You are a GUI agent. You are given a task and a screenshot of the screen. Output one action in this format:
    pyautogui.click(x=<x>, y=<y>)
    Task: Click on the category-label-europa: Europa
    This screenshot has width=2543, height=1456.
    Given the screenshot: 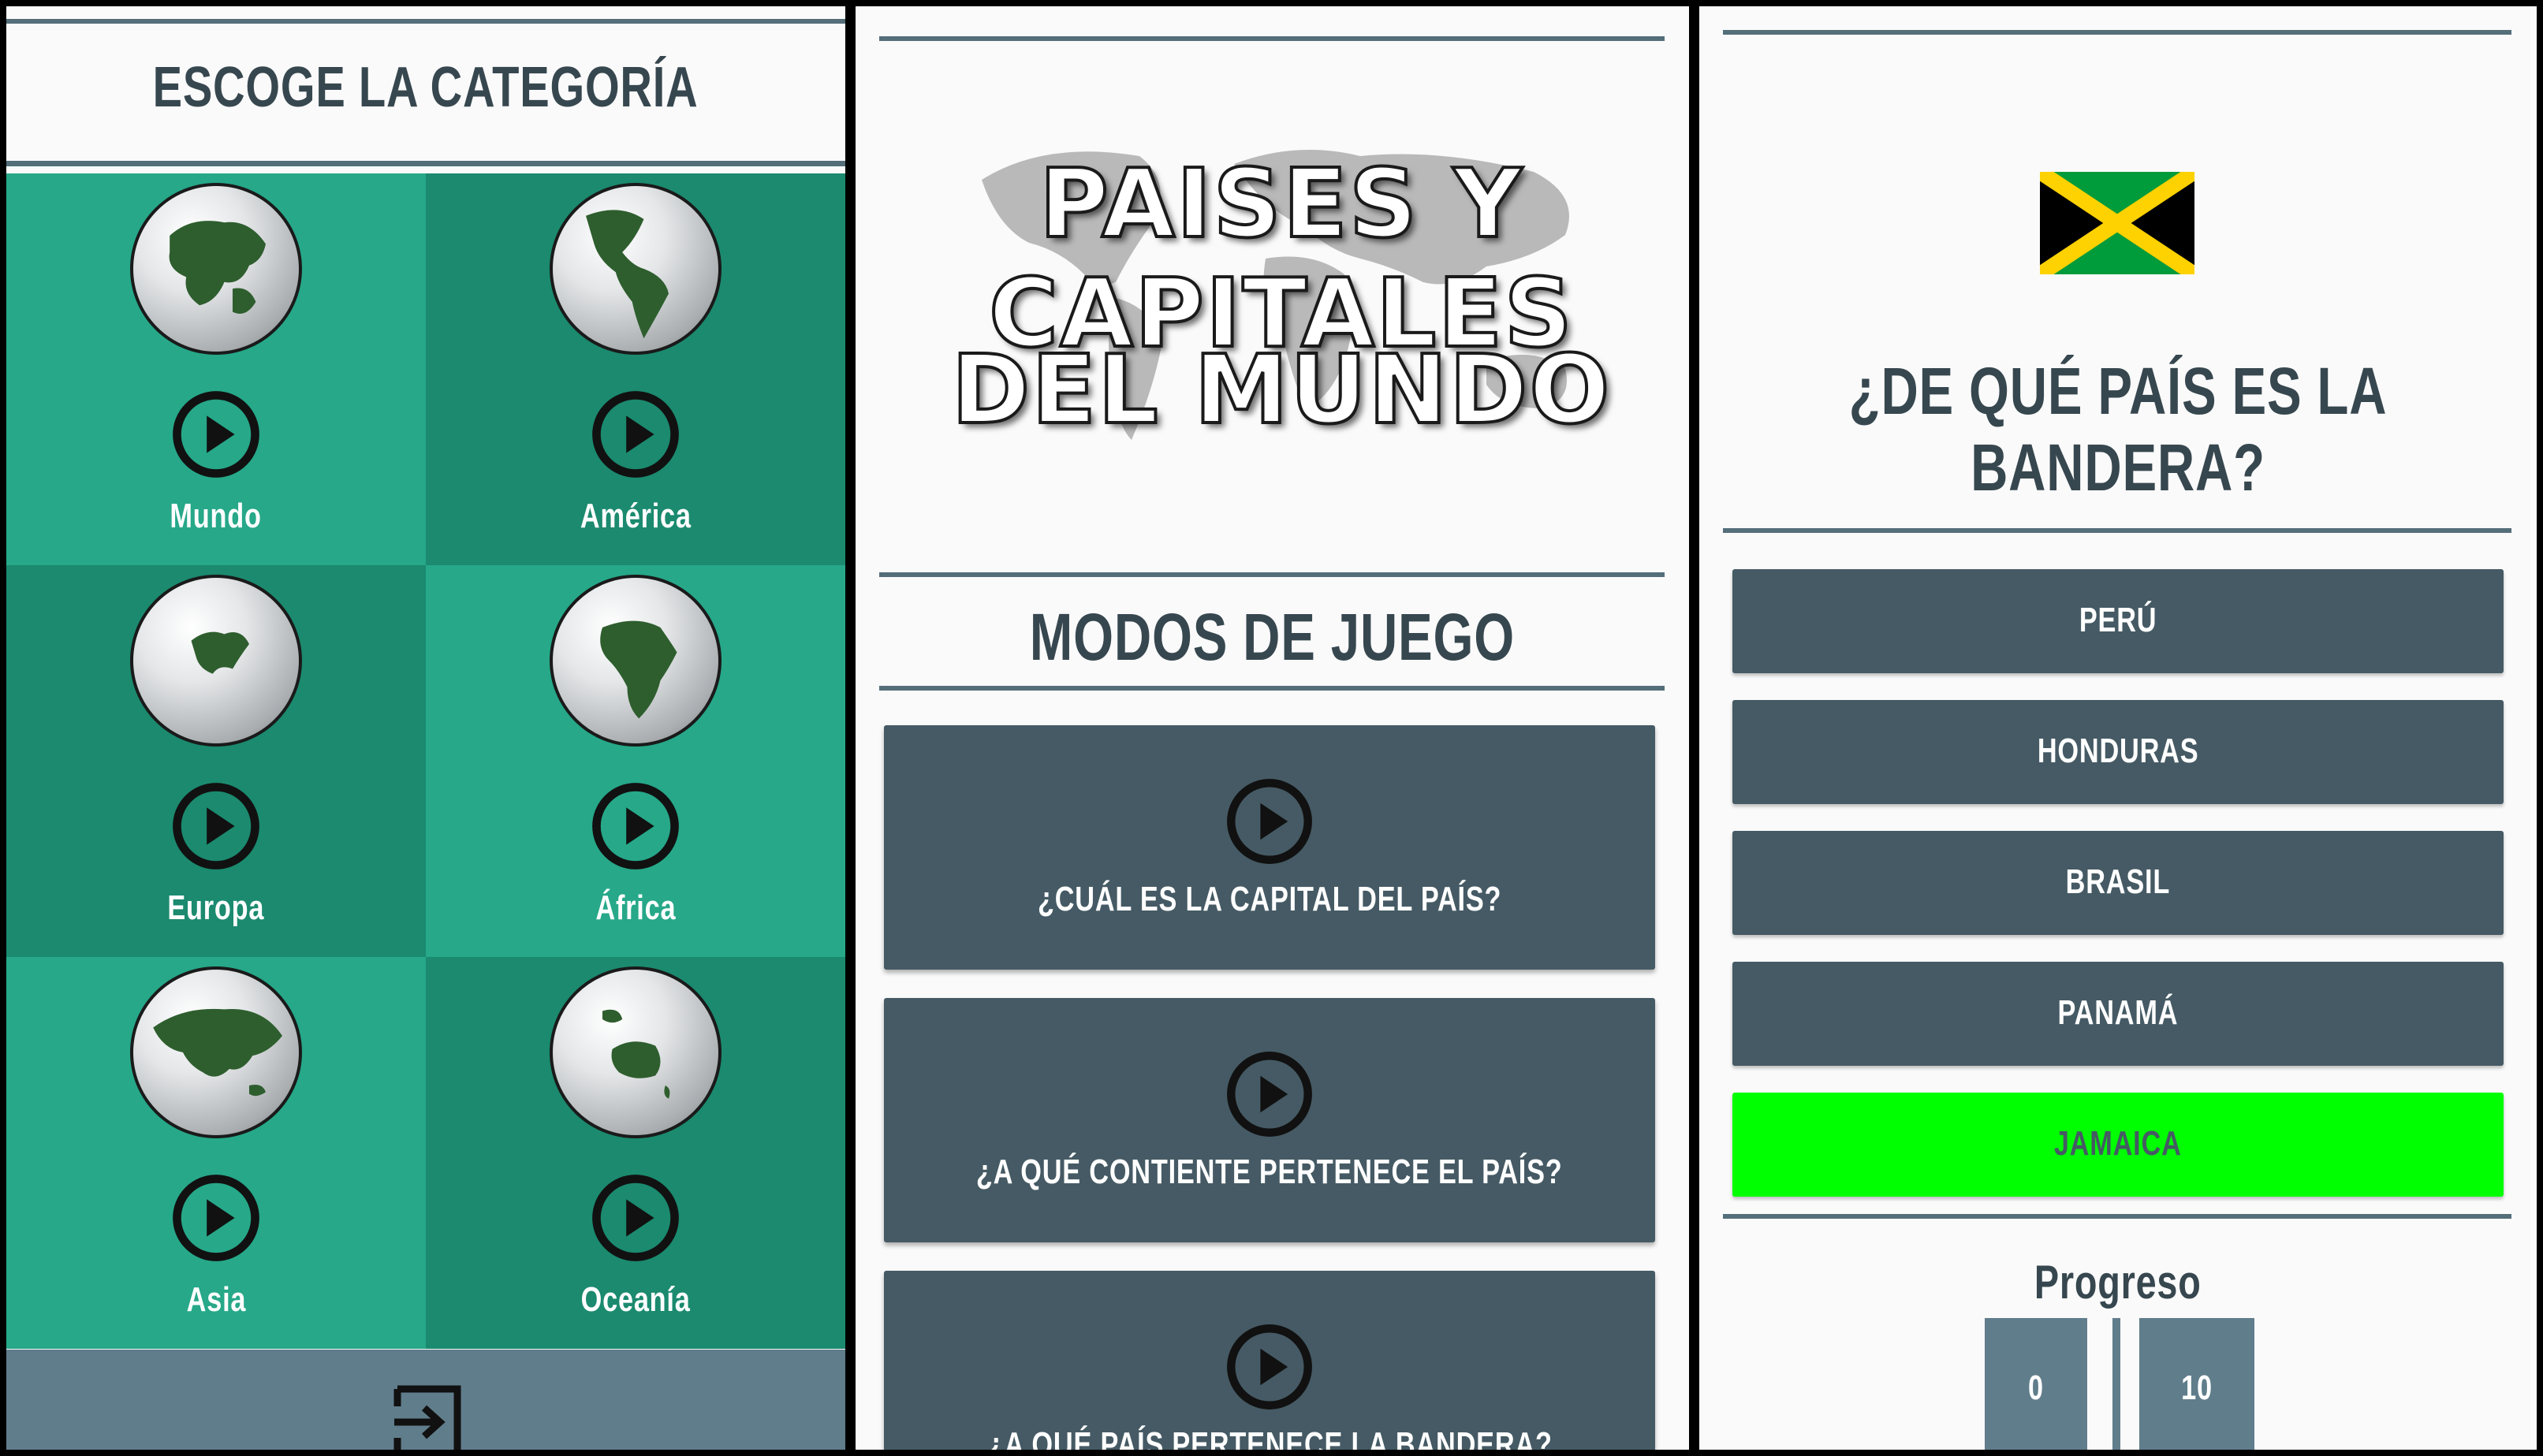 What is the action you would take?
    pyautogui.click(x=216, y=907)
    